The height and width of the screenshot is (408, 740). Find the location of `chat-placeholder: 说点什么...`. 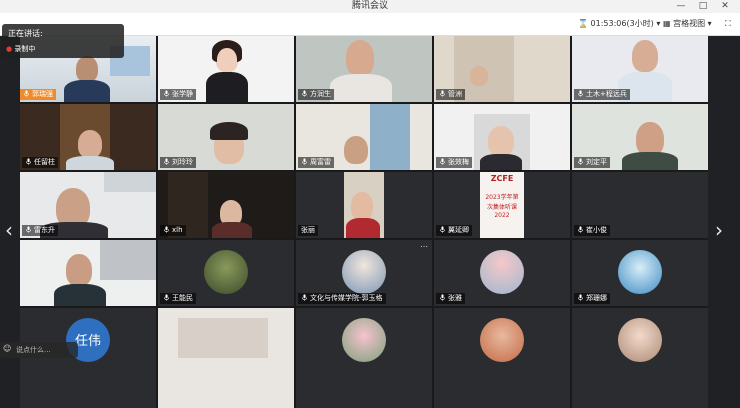

chat-placeholder: 说点什么... is located at coordinates (33, 350).